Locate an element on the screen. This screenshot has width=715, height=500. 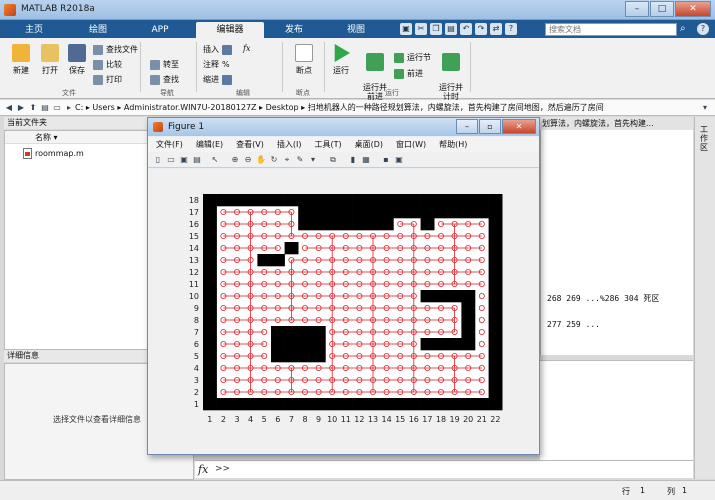
tab-publish: 发布 is located at coordinates (294, 30).